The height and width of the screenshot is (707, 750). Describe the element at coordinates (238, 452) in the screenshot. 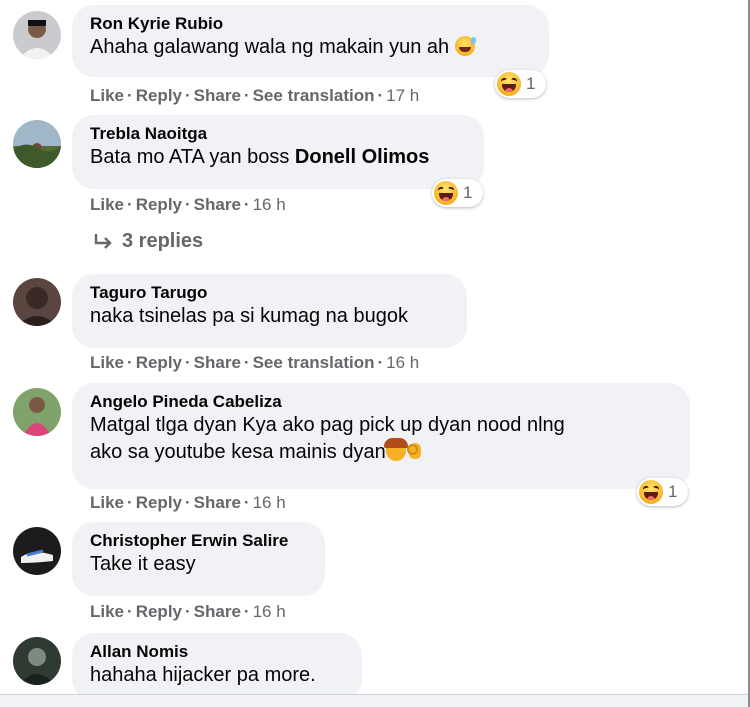

I see `comment-text-line: ako sa youtube kesa mainis dyan` at that location.